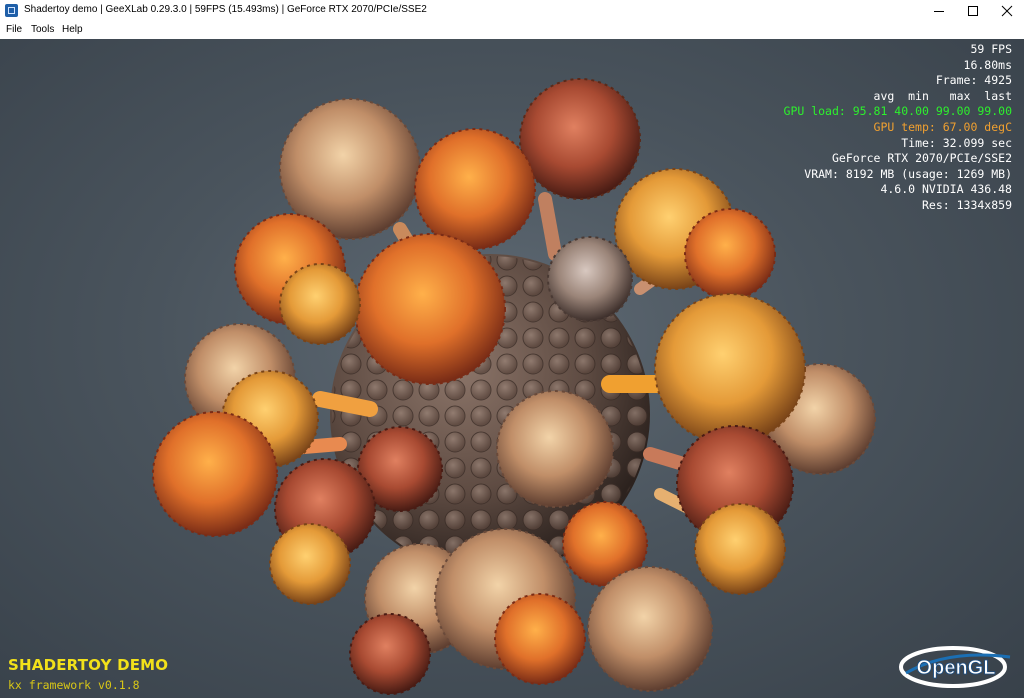 The width and height of the screenshot is (1024, 698). What do you see at coordinates (512, 30) in the screenshot?
I see `menu-bar: File Tools Help` at bounding box center [512, 30].